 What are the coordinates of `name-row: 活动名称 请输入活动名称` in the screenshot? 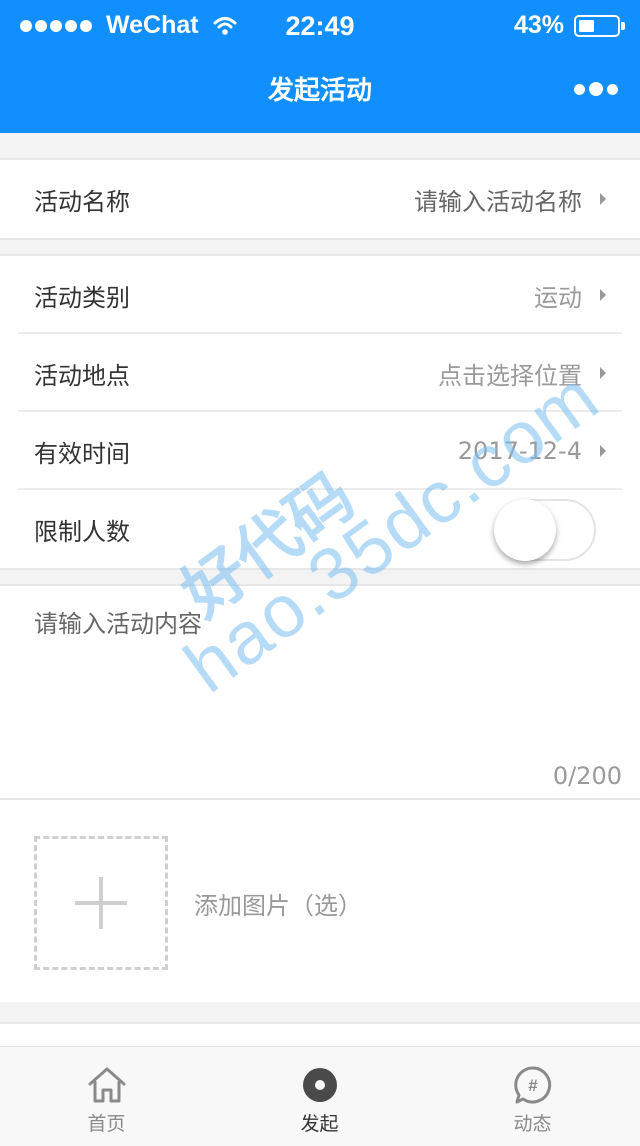 It's located at (320, 199).